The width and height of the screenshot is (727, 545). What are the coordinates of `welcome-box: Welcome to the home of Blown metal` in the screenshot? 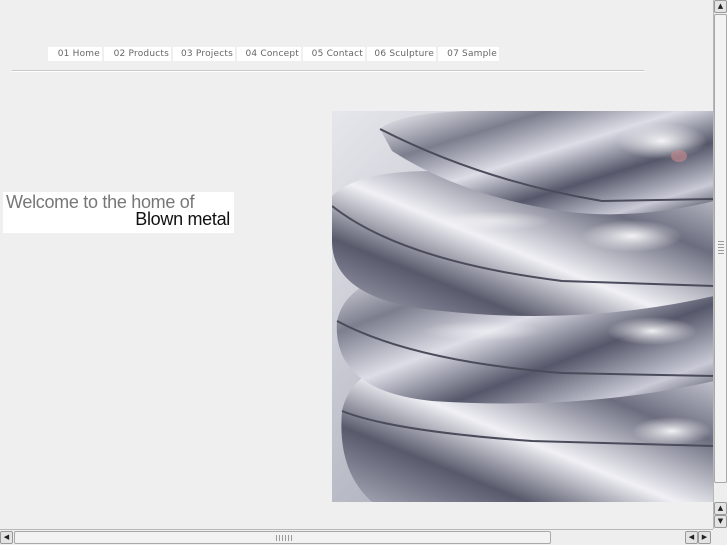 It's located at (118, 212).